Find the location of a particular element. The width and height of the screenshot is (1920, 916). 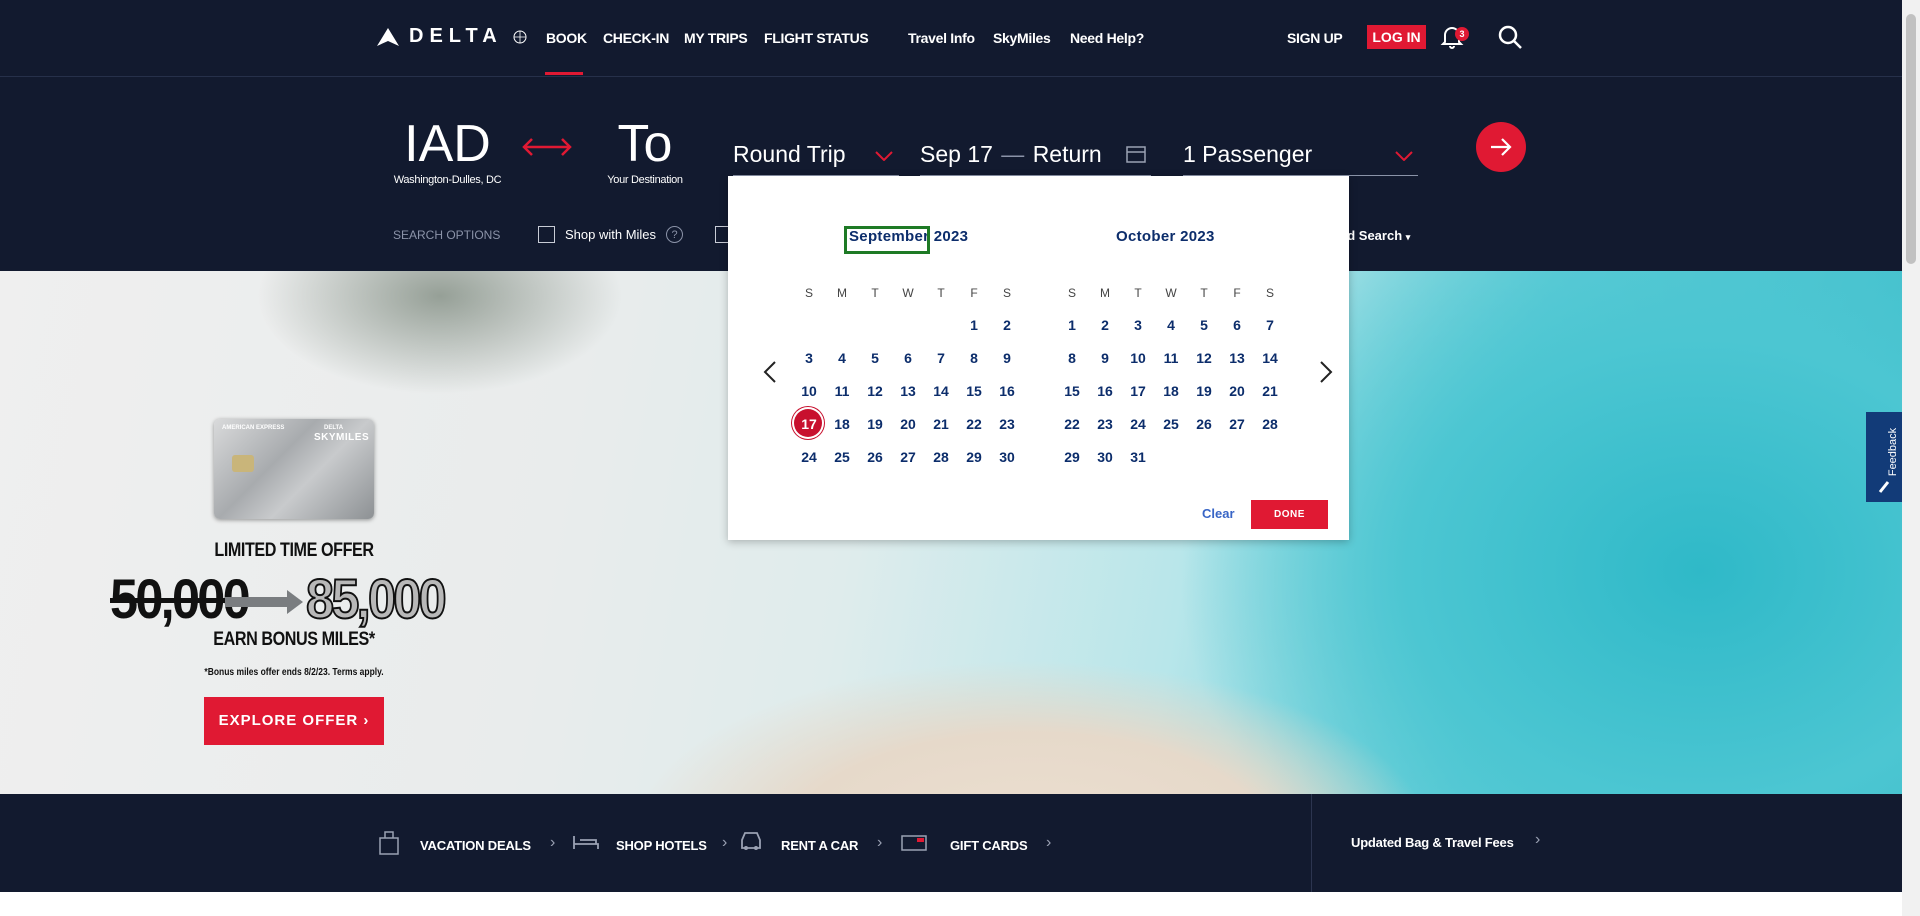

october-day: 18 is located at coordinates (1171, 391).